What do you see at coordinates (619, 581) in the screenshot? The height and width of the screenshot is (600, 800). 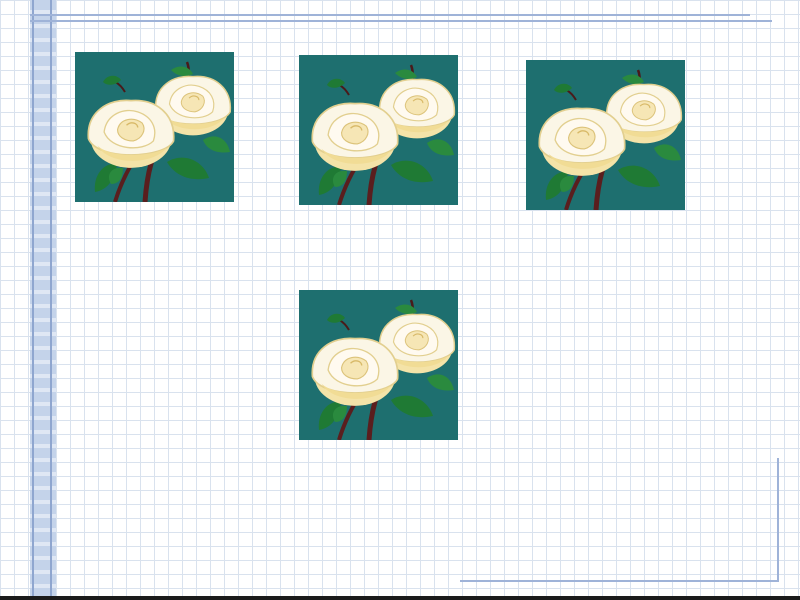 I see `corner-bracket-horizontal` at bounding box center [619, 581].